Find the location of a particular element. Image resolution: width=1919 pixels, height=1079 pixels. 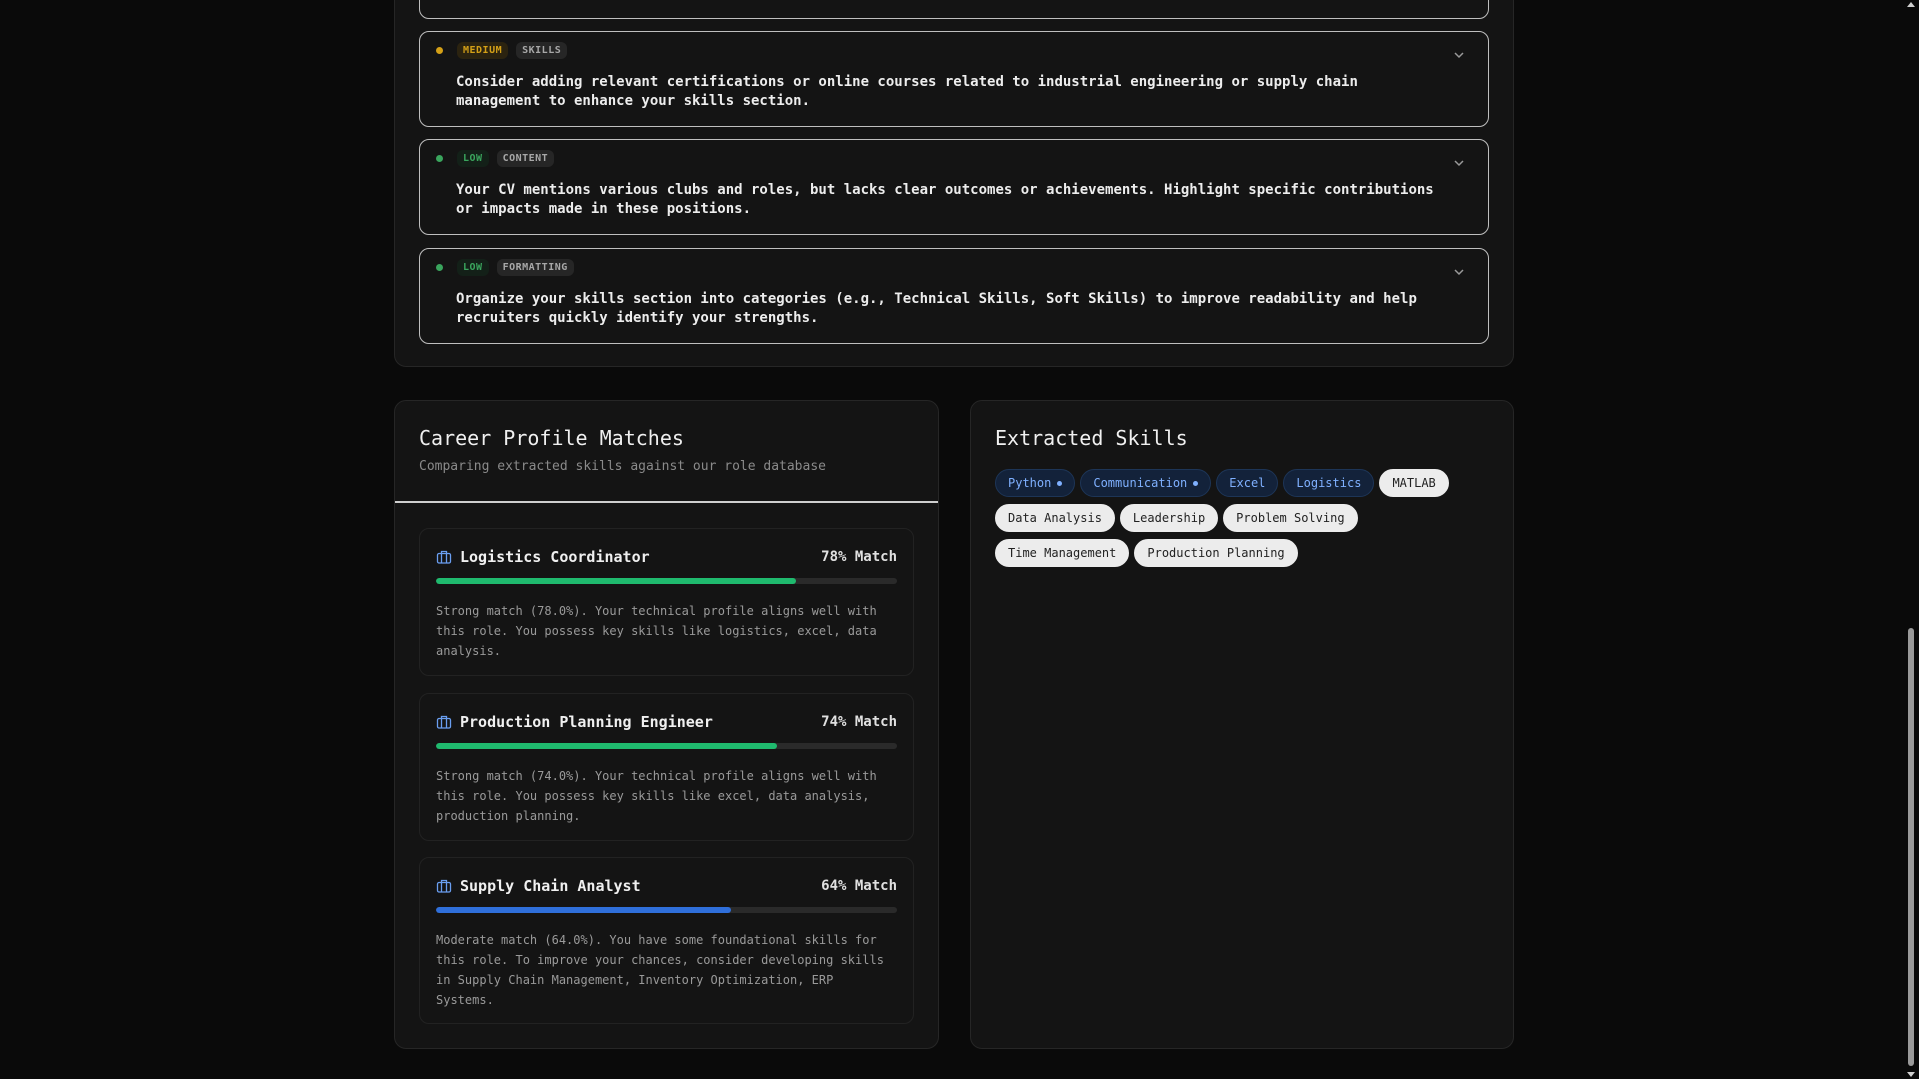

scrollbar is located at coordinates (1911, 539).